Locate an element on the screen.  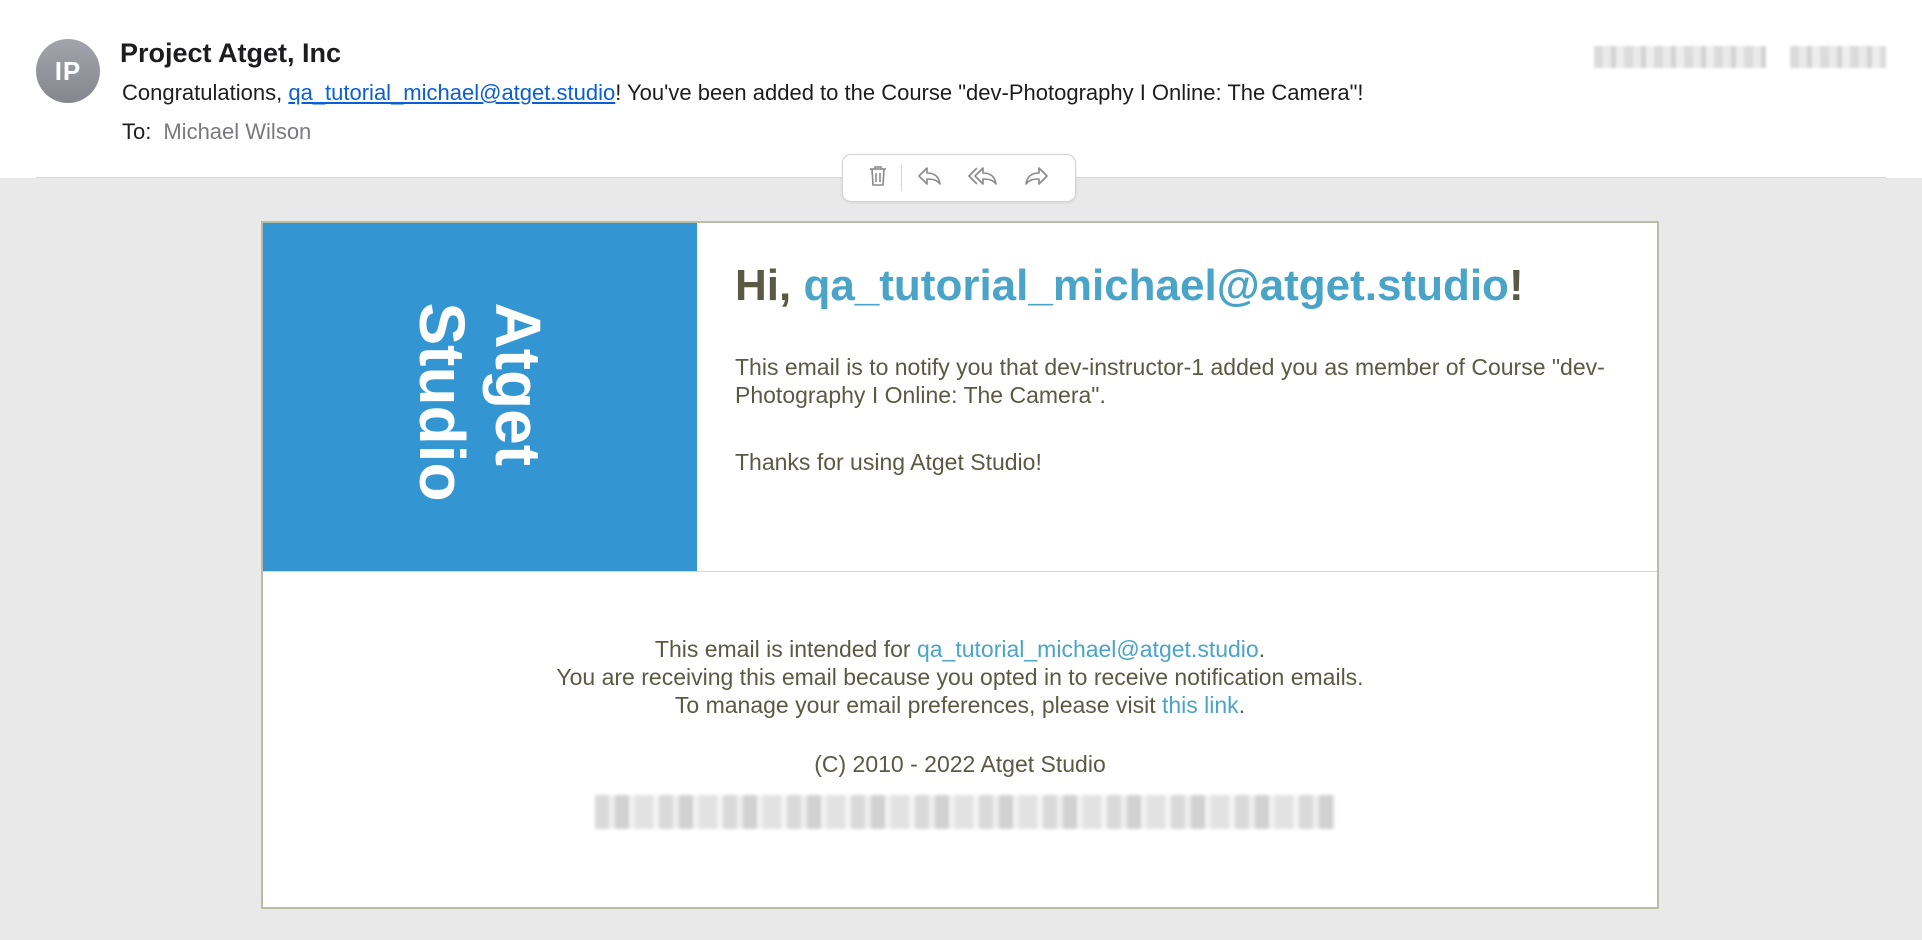
card-divider is located at coordinates (960, 571).